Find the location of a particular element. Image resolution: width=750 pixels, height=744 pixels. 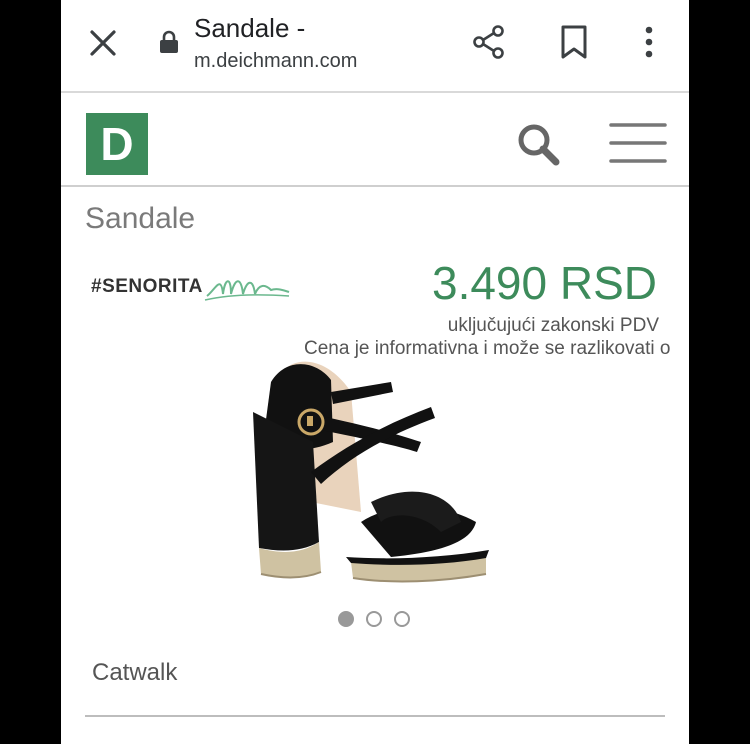

url-host: m.deichmann.com is located at coordinates (275, 61).